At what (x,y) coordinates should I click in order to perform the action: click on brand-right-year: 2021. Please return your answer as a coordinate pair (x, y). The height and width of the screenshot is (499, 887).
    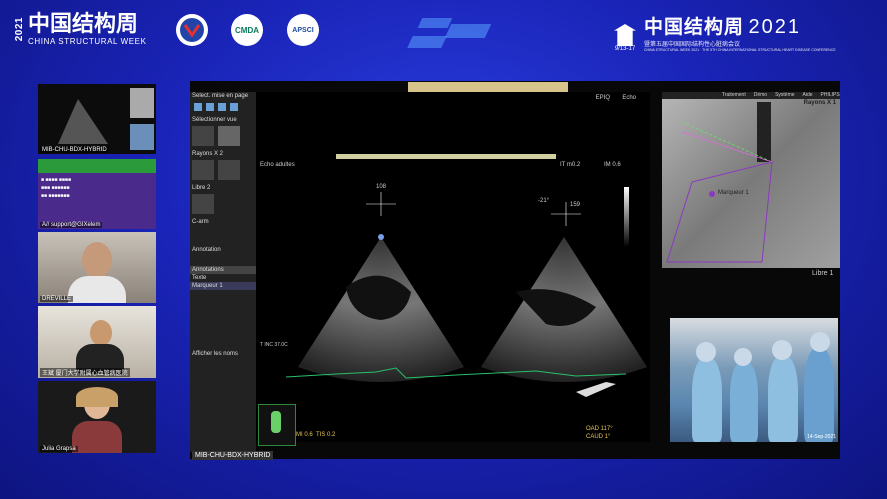
    Looking at the image, I should click on (774, 27).